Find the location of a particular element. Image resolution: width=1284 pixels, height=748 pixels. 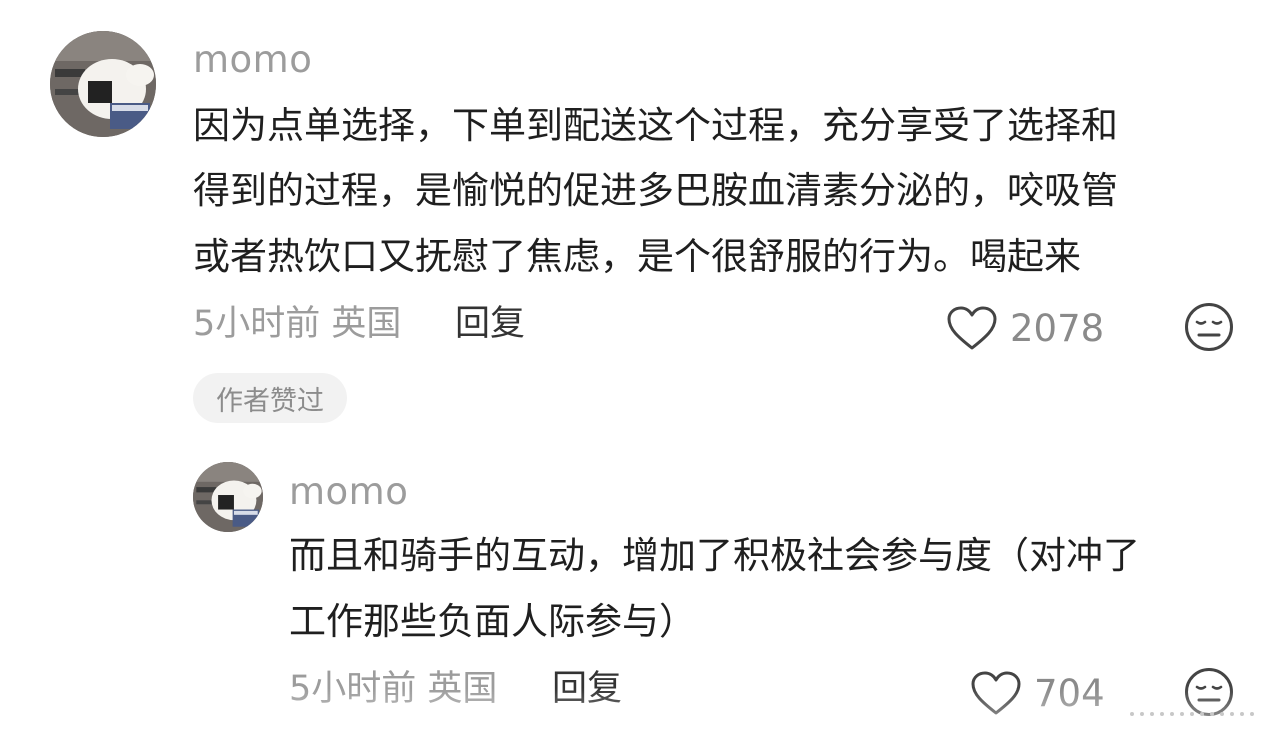

reply-text-line-2: 工作那些负面人际参与） is located at coordinates (492, 621).